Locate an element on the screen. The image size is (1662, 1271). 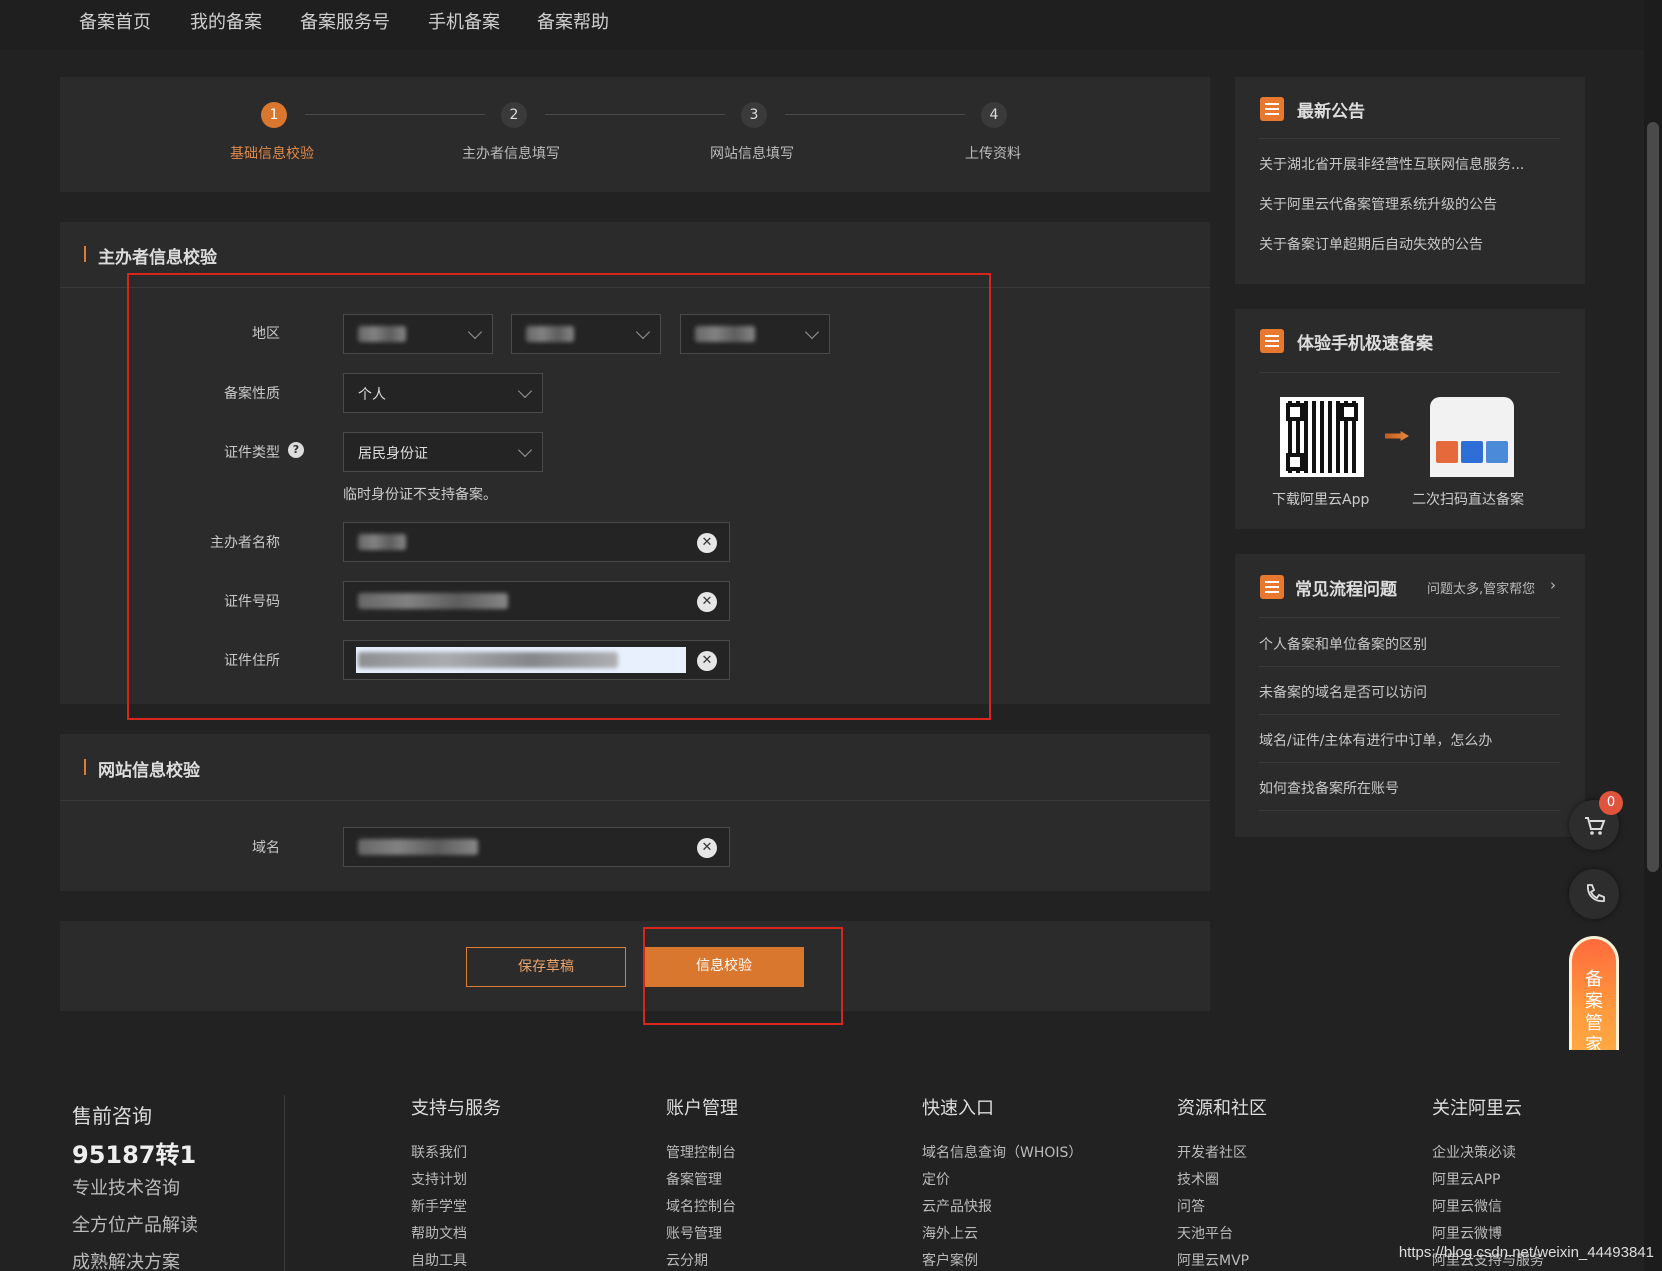
footer-link: 技术圈 is located at coordinates (1198, 1179).